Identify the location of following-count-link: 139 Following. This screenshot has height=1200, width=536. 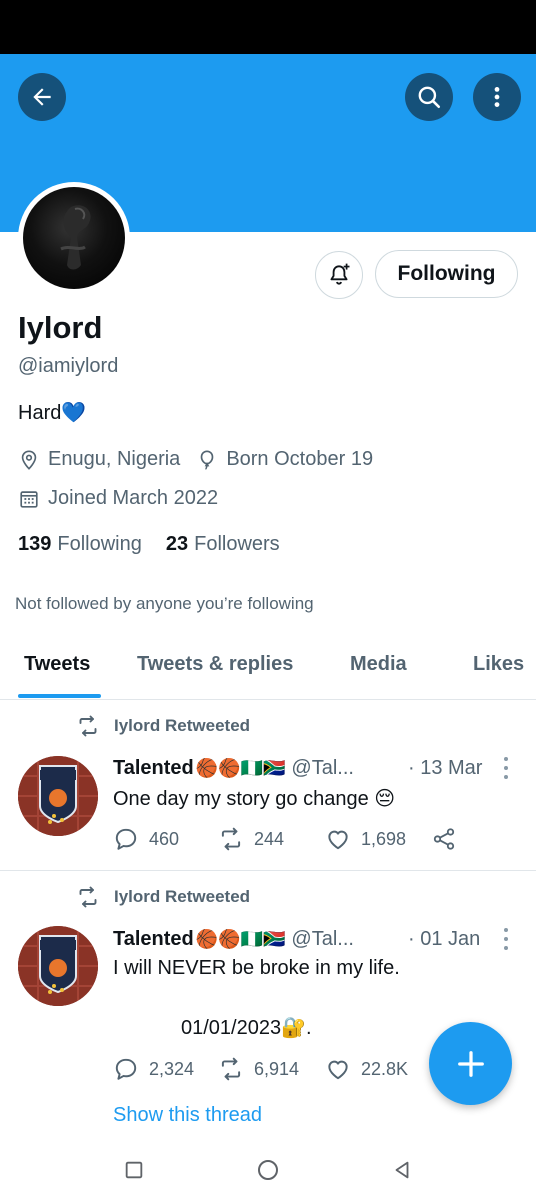
(80, 544).